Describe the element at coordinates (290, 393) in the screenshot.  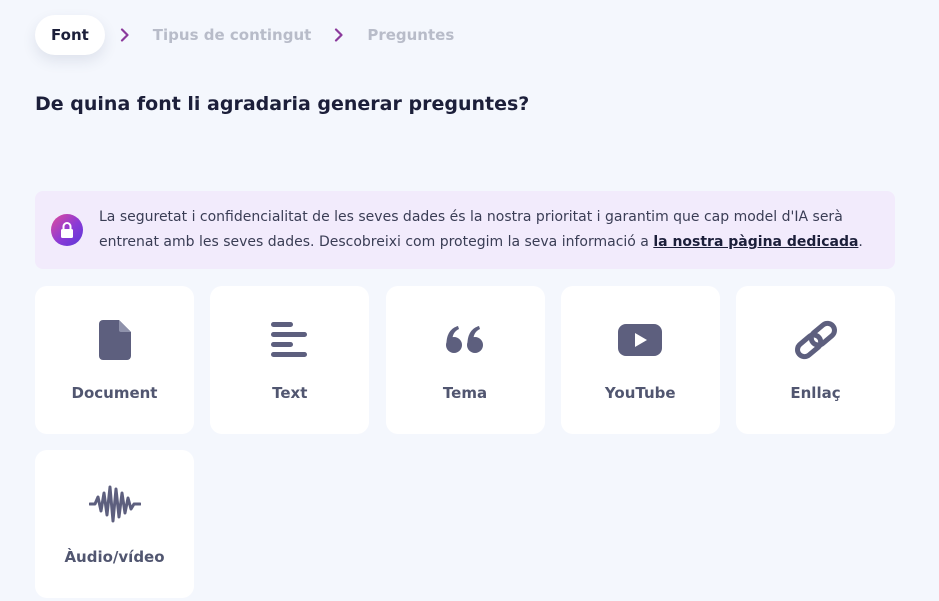
I see `source-card-label: Text` at that location.